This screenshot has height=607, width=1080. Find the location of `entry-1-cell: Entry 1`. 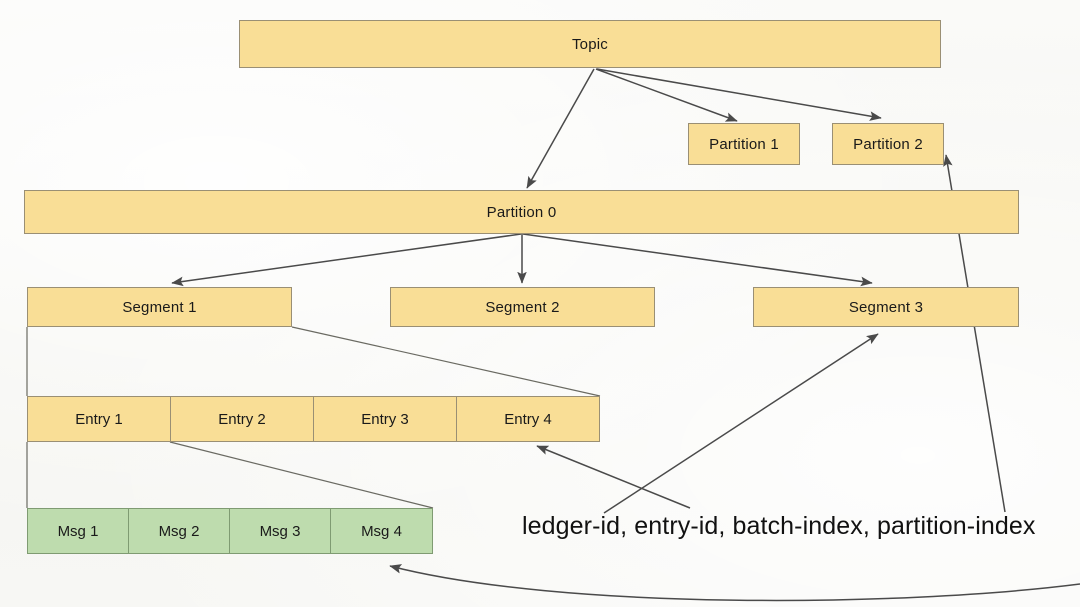

entry-1-cell: Entry 1 is located at coordinates (99, 419).